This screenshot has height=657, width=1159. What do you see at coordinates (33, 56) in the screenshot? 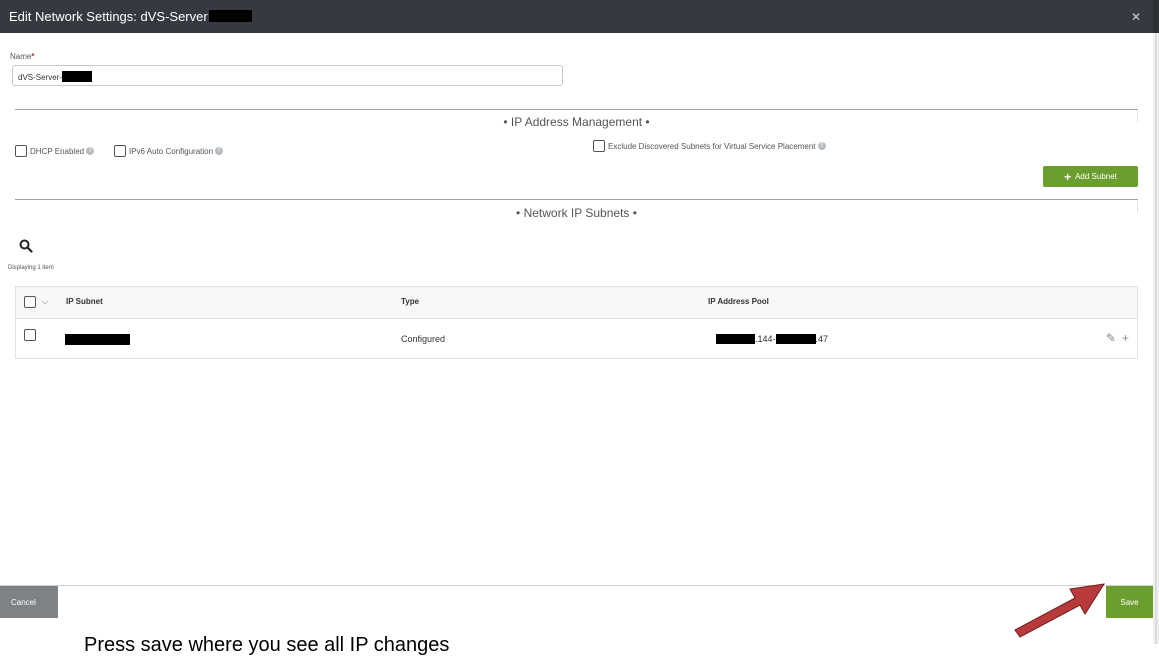
I see `required-marker: *` at bounding box center [33, 56].